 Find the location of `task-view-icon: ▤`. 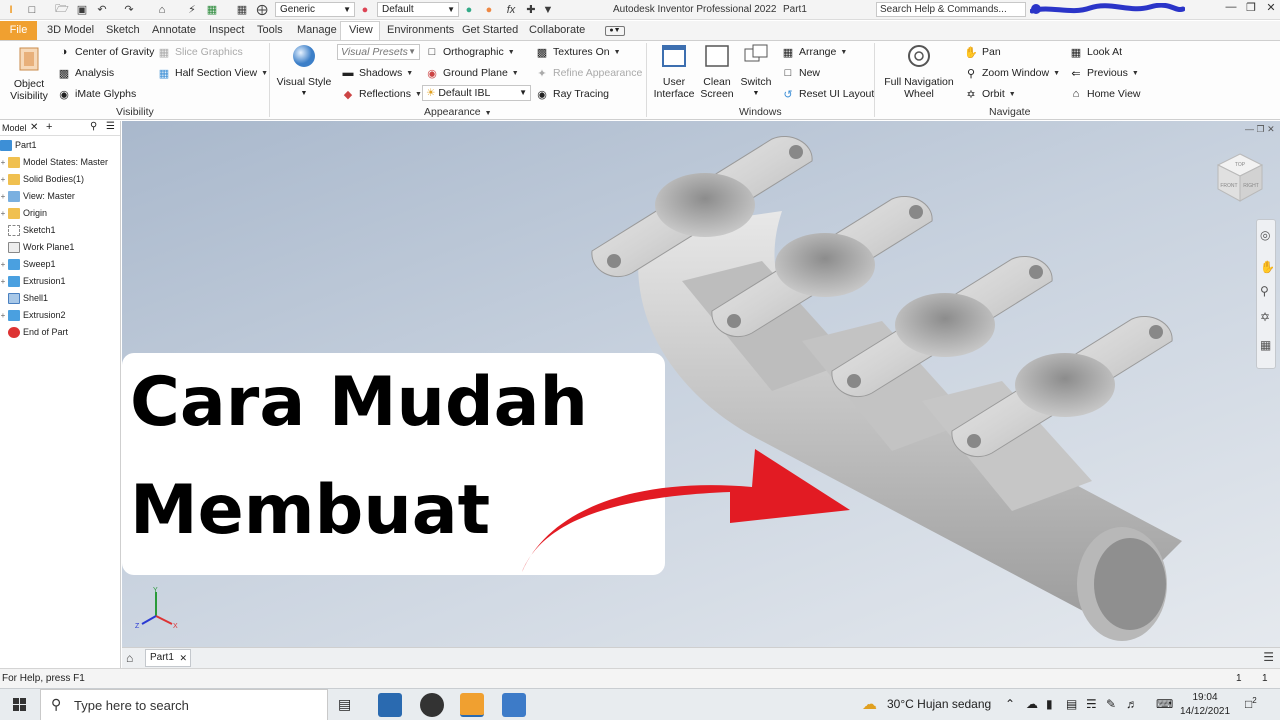

task-view-icon: ▤ is located at coordinates (344, 704).